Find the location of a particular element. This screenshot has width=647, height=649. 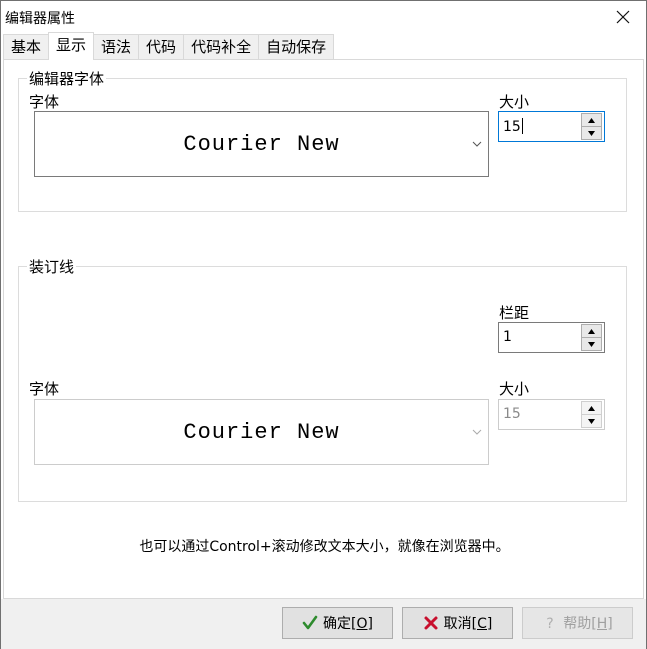

editor-size-label: 大小 is located at coordinates (514, 102).